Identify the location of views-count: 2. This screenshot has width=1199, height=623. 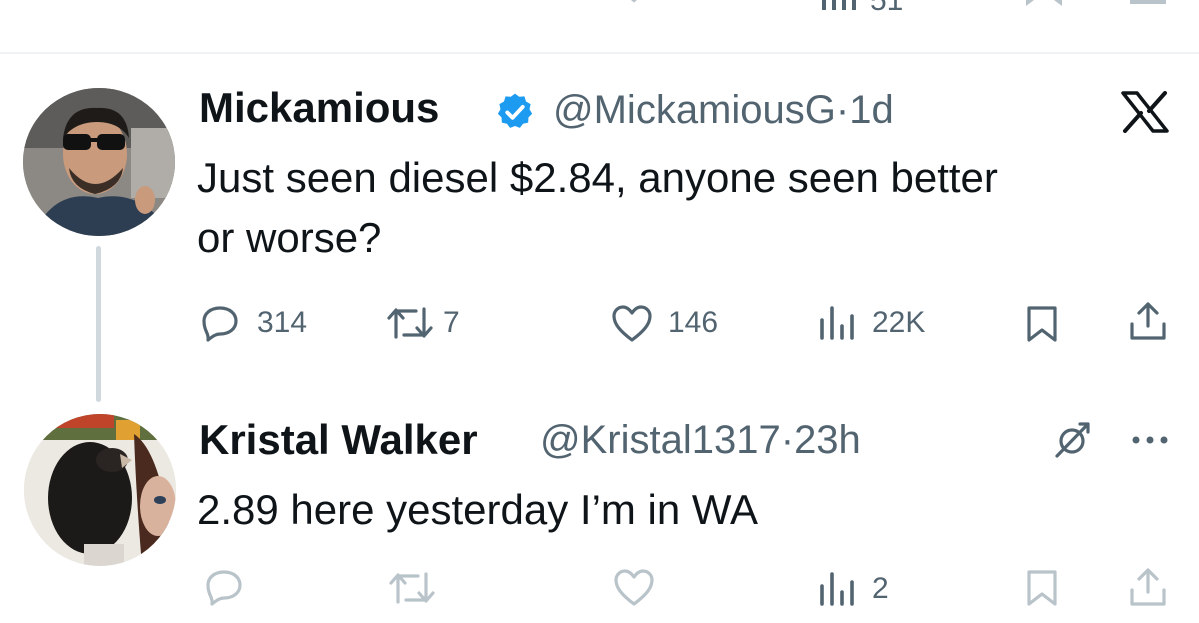
(880, 588).